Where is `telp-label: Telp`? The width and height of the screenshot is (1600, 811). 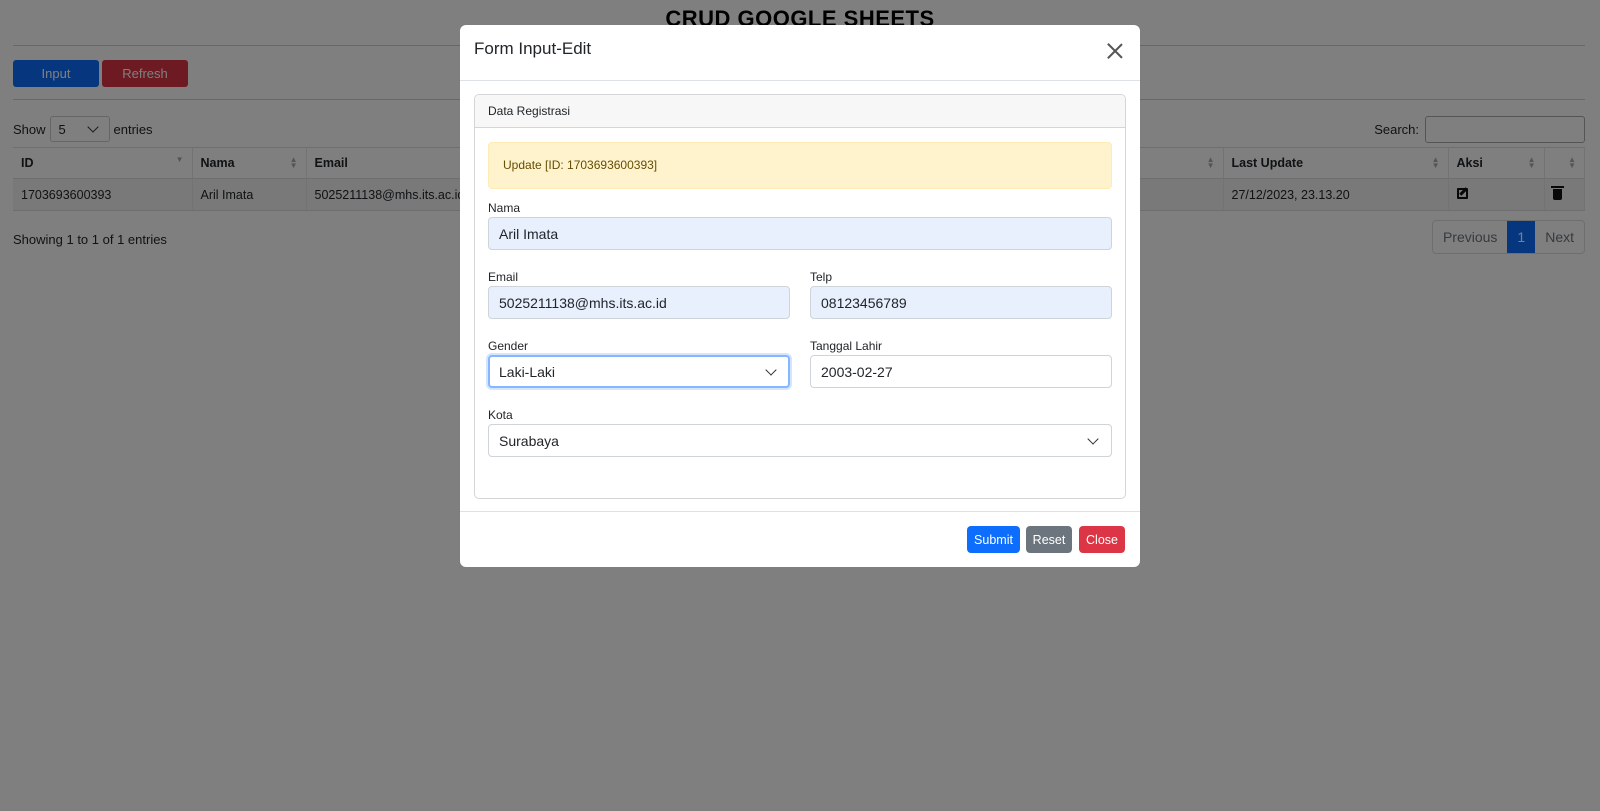 telp-label: Telp is located at coordinates (821, 277).